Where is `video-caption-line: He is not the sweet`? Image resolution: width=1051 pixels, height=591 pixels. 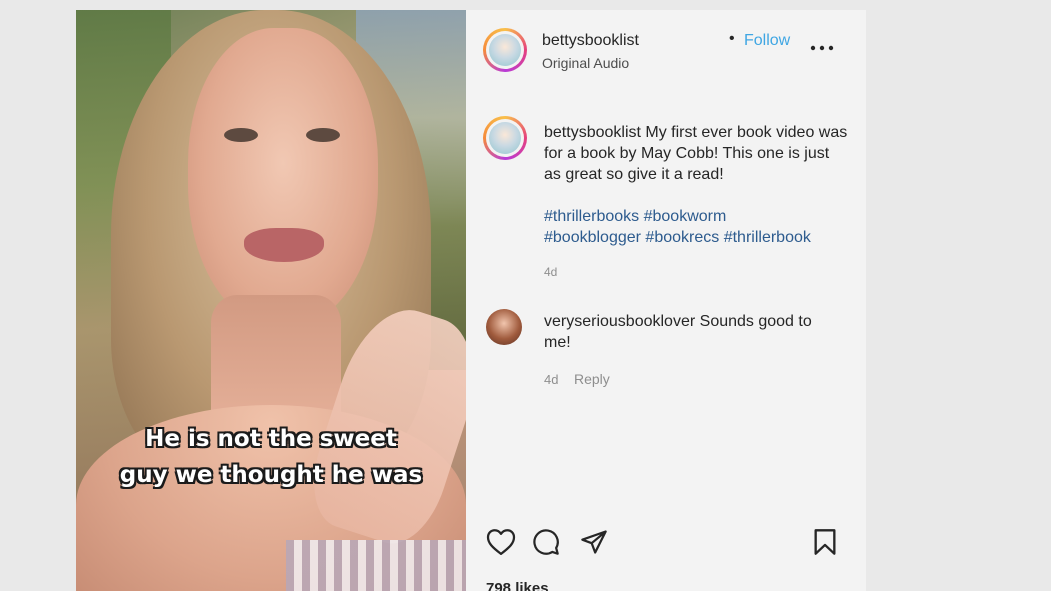 video-caption-line: He is not the sweet is located at coordinates (271, 439).